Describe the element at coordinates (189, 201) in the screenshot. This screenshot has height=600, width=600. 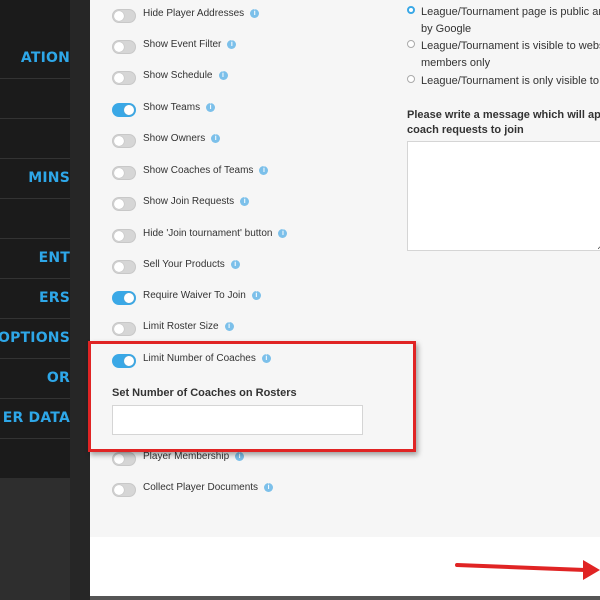
I see `setting-label: Show Join Requests` at that location.